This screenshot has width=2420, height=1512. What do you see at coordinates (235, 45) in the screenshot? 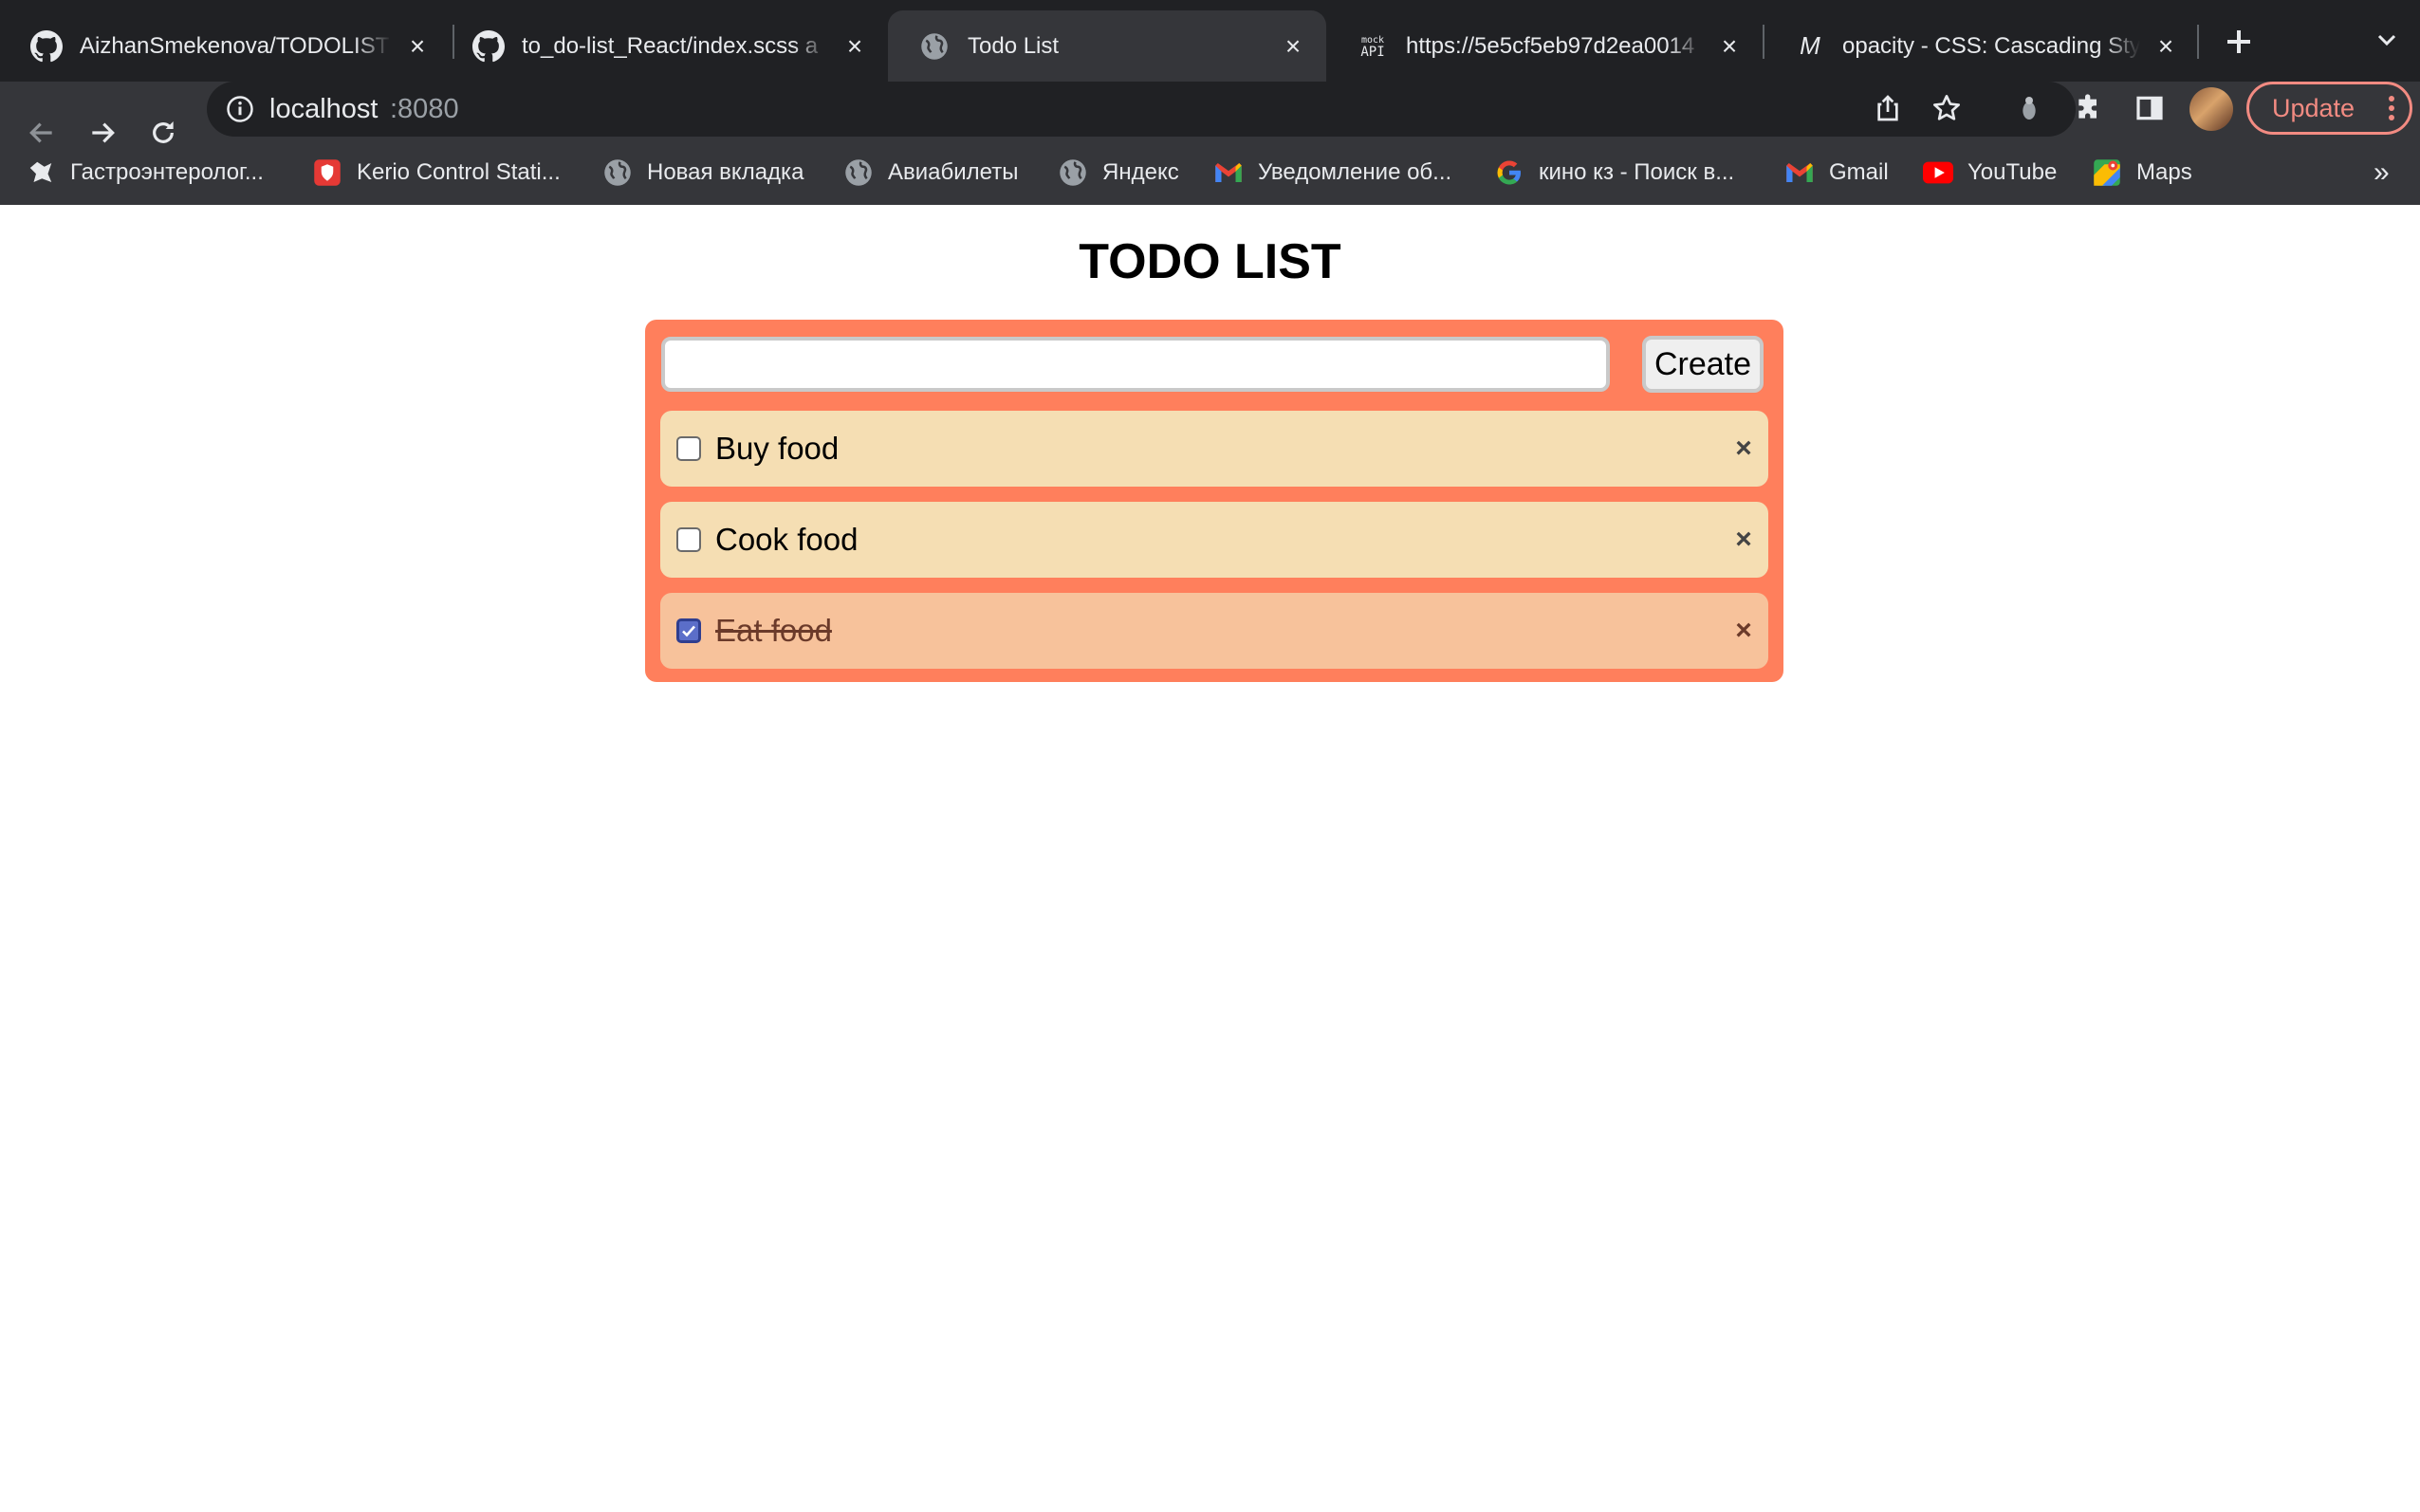
I see `tab-title: AizhanSmekenova/TODOLIST` at bounding box center [235, 45].